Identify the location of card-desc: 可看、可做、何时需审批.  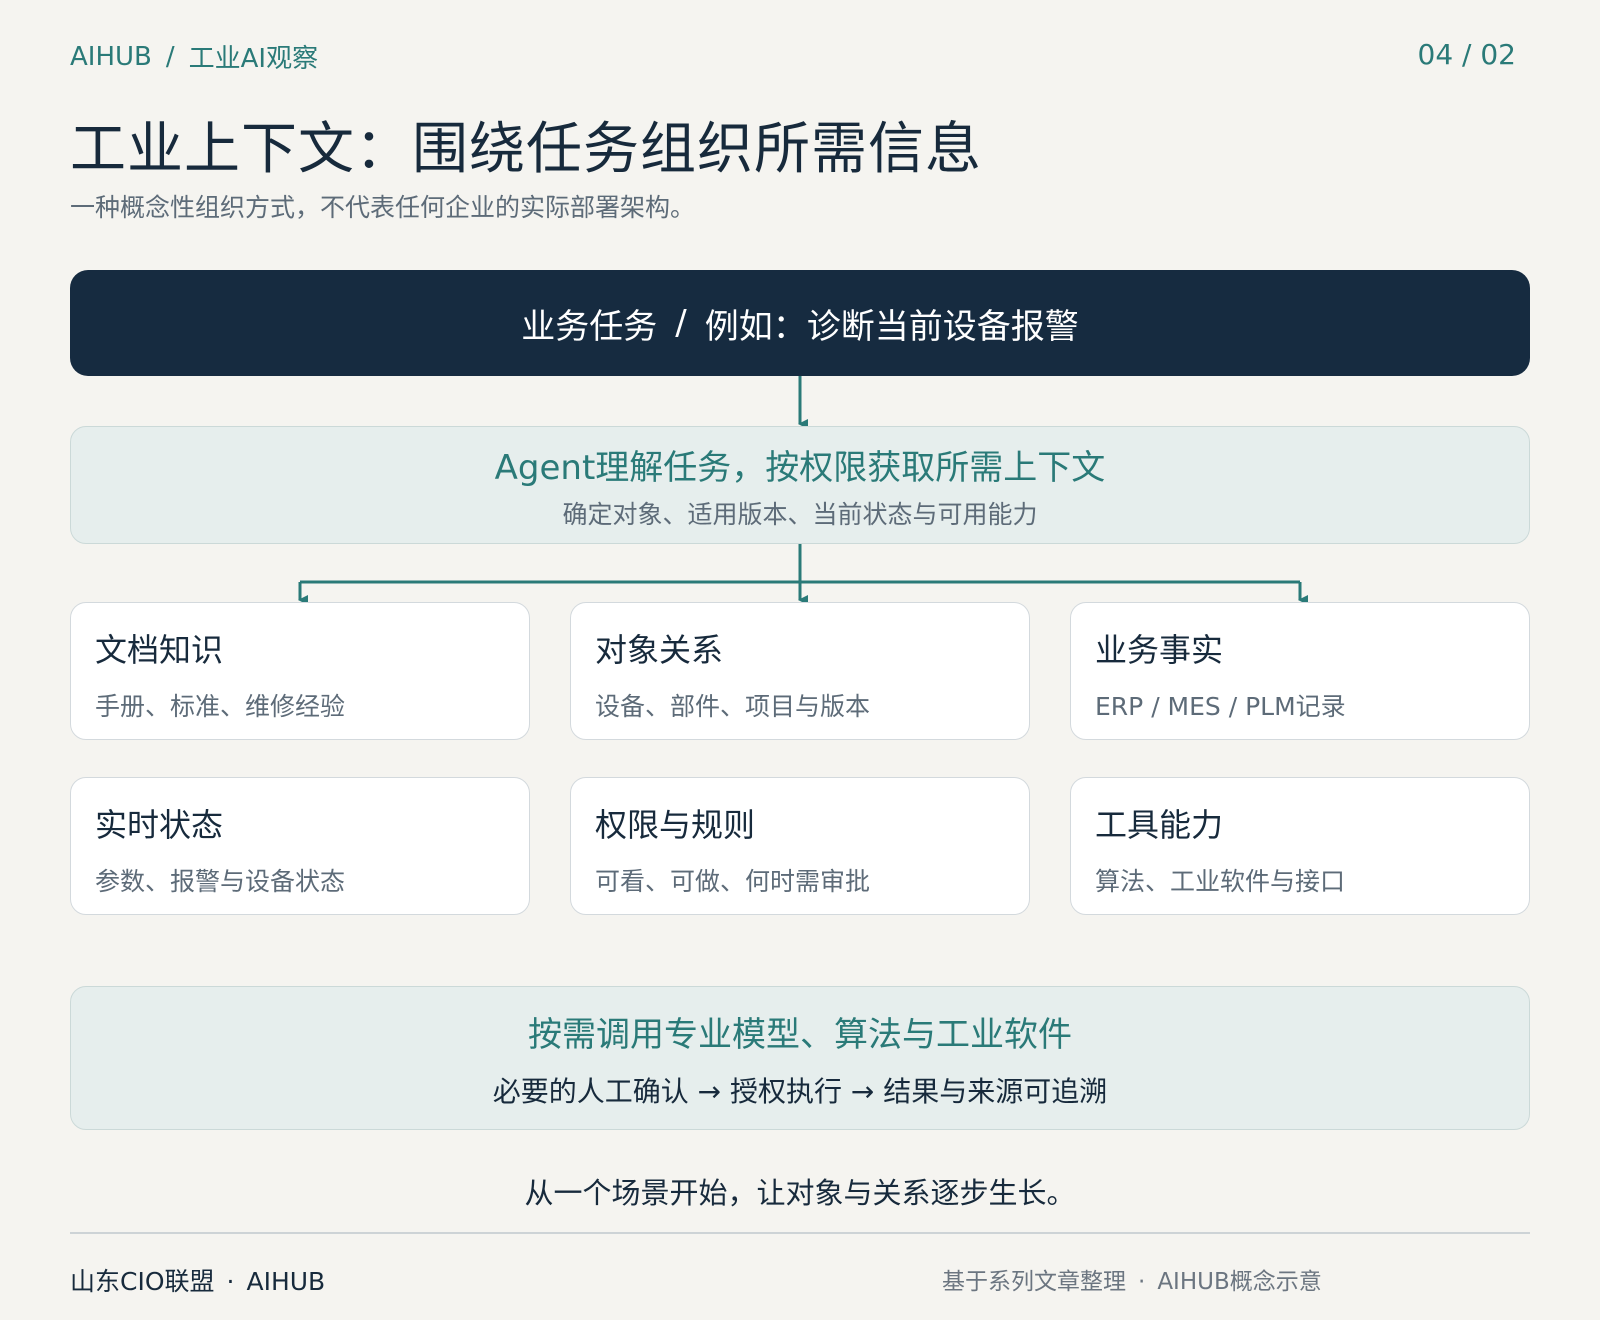
(733, 881).